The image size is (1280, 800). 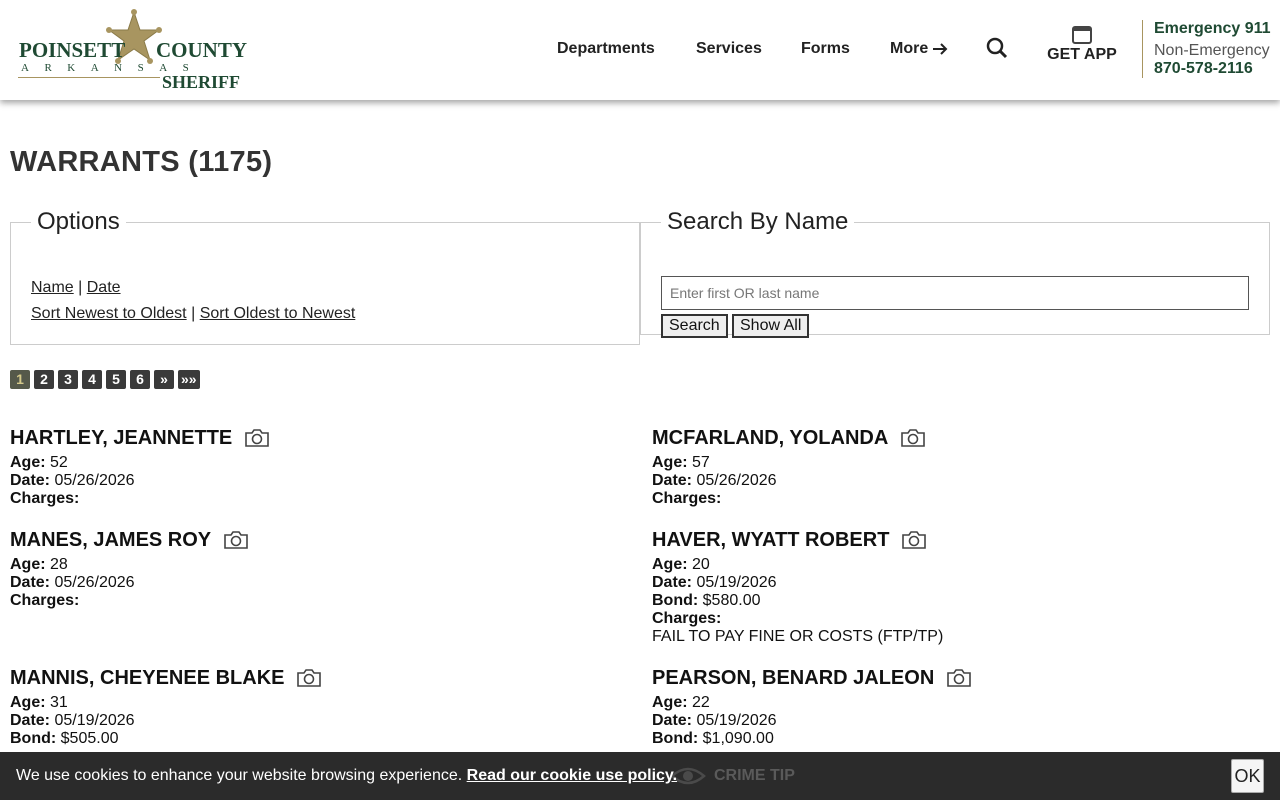 I want to click on pagination: 1 2 3 4 5 6 » »», so click(x=105, y=379).